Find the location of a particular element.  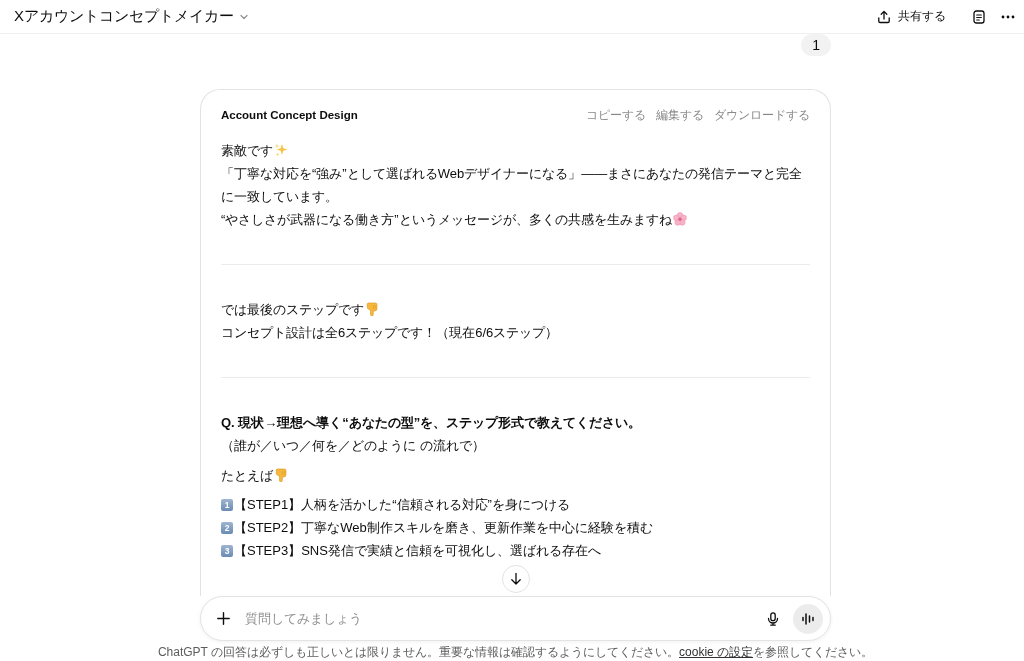

chat-title-button: Xアカウントコンセプトメイカー is located at coordinates (131, 16).